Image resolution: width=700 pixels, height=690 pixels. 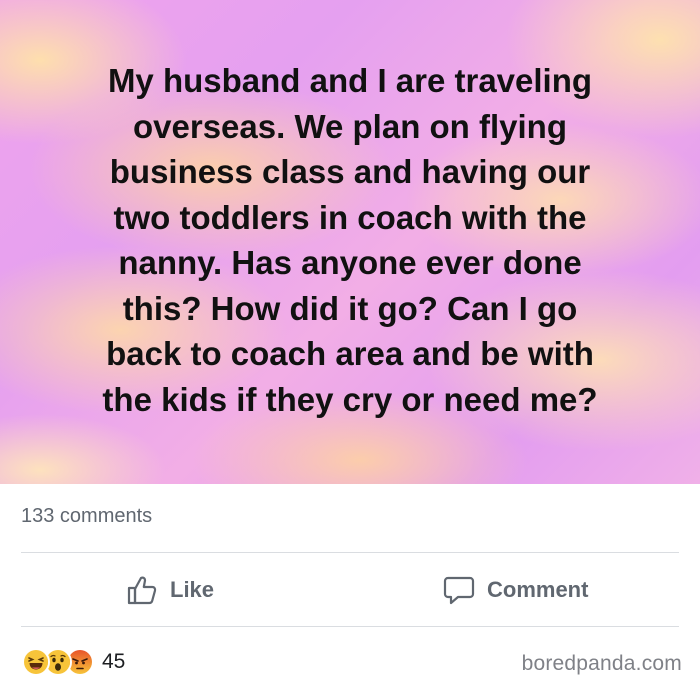 What do you see at coordinates (142, 590) in the screenshot?
I see `thumbs-up-icon` at bounding box center [142, 590].